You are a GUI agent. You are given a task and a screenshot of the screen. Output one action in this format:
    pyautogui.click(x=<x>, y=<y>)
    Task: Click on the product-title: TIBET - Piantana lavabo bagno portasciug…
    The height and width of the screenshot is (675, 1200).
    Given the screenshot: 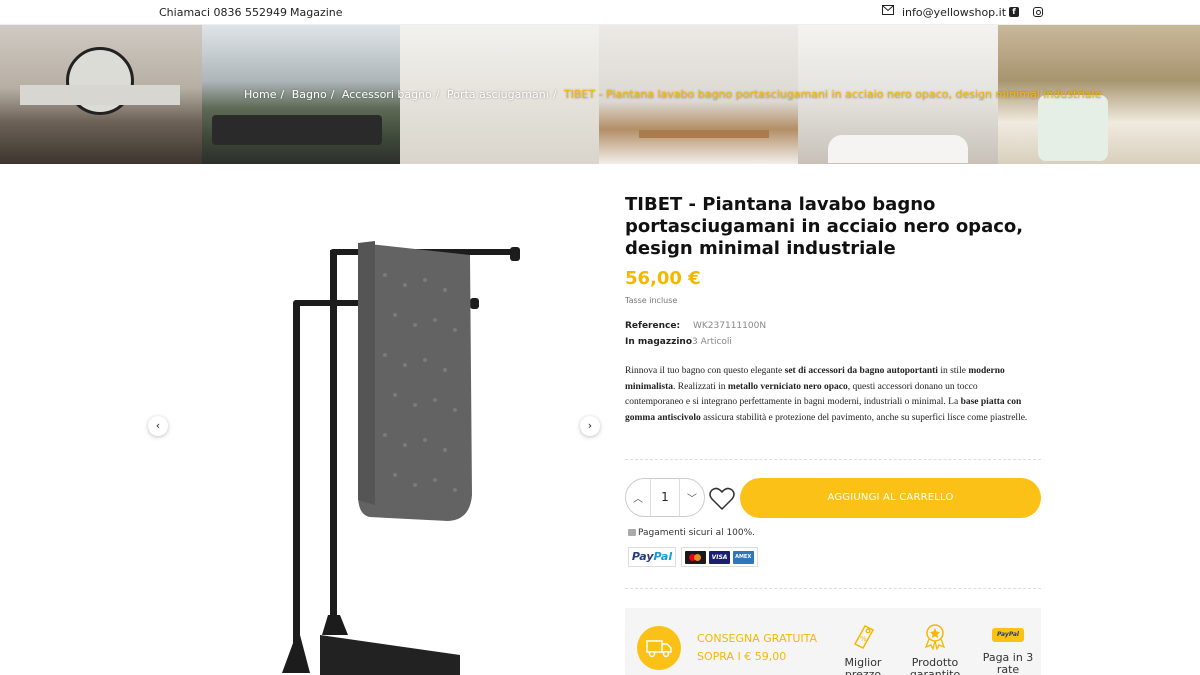 What is the action you would take?
    pyautogui.click(x=824, y=226)
    